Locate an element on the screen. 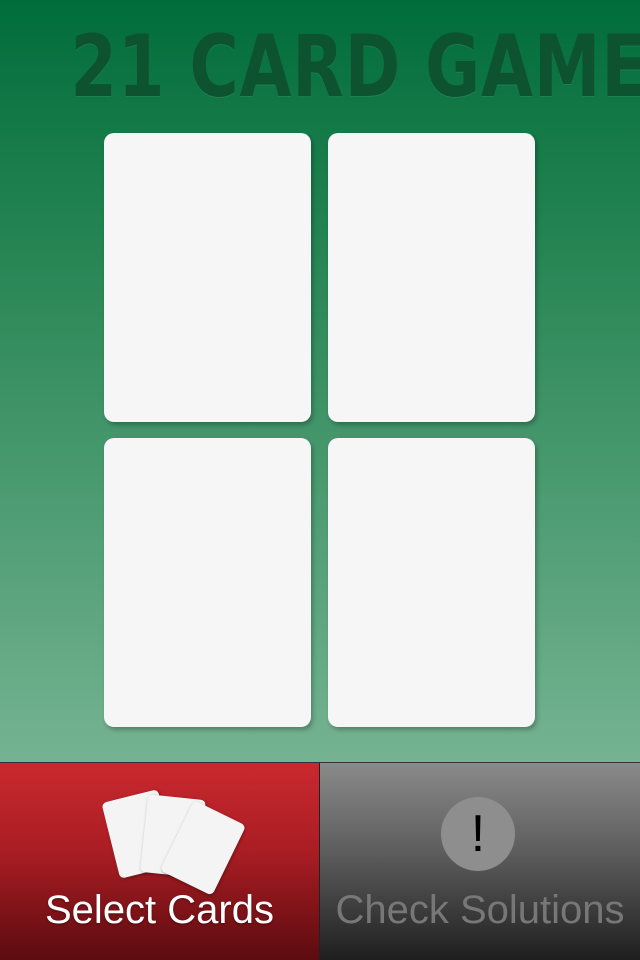  select-cards-tab: Select Cards is located at coordinates (159, 861).